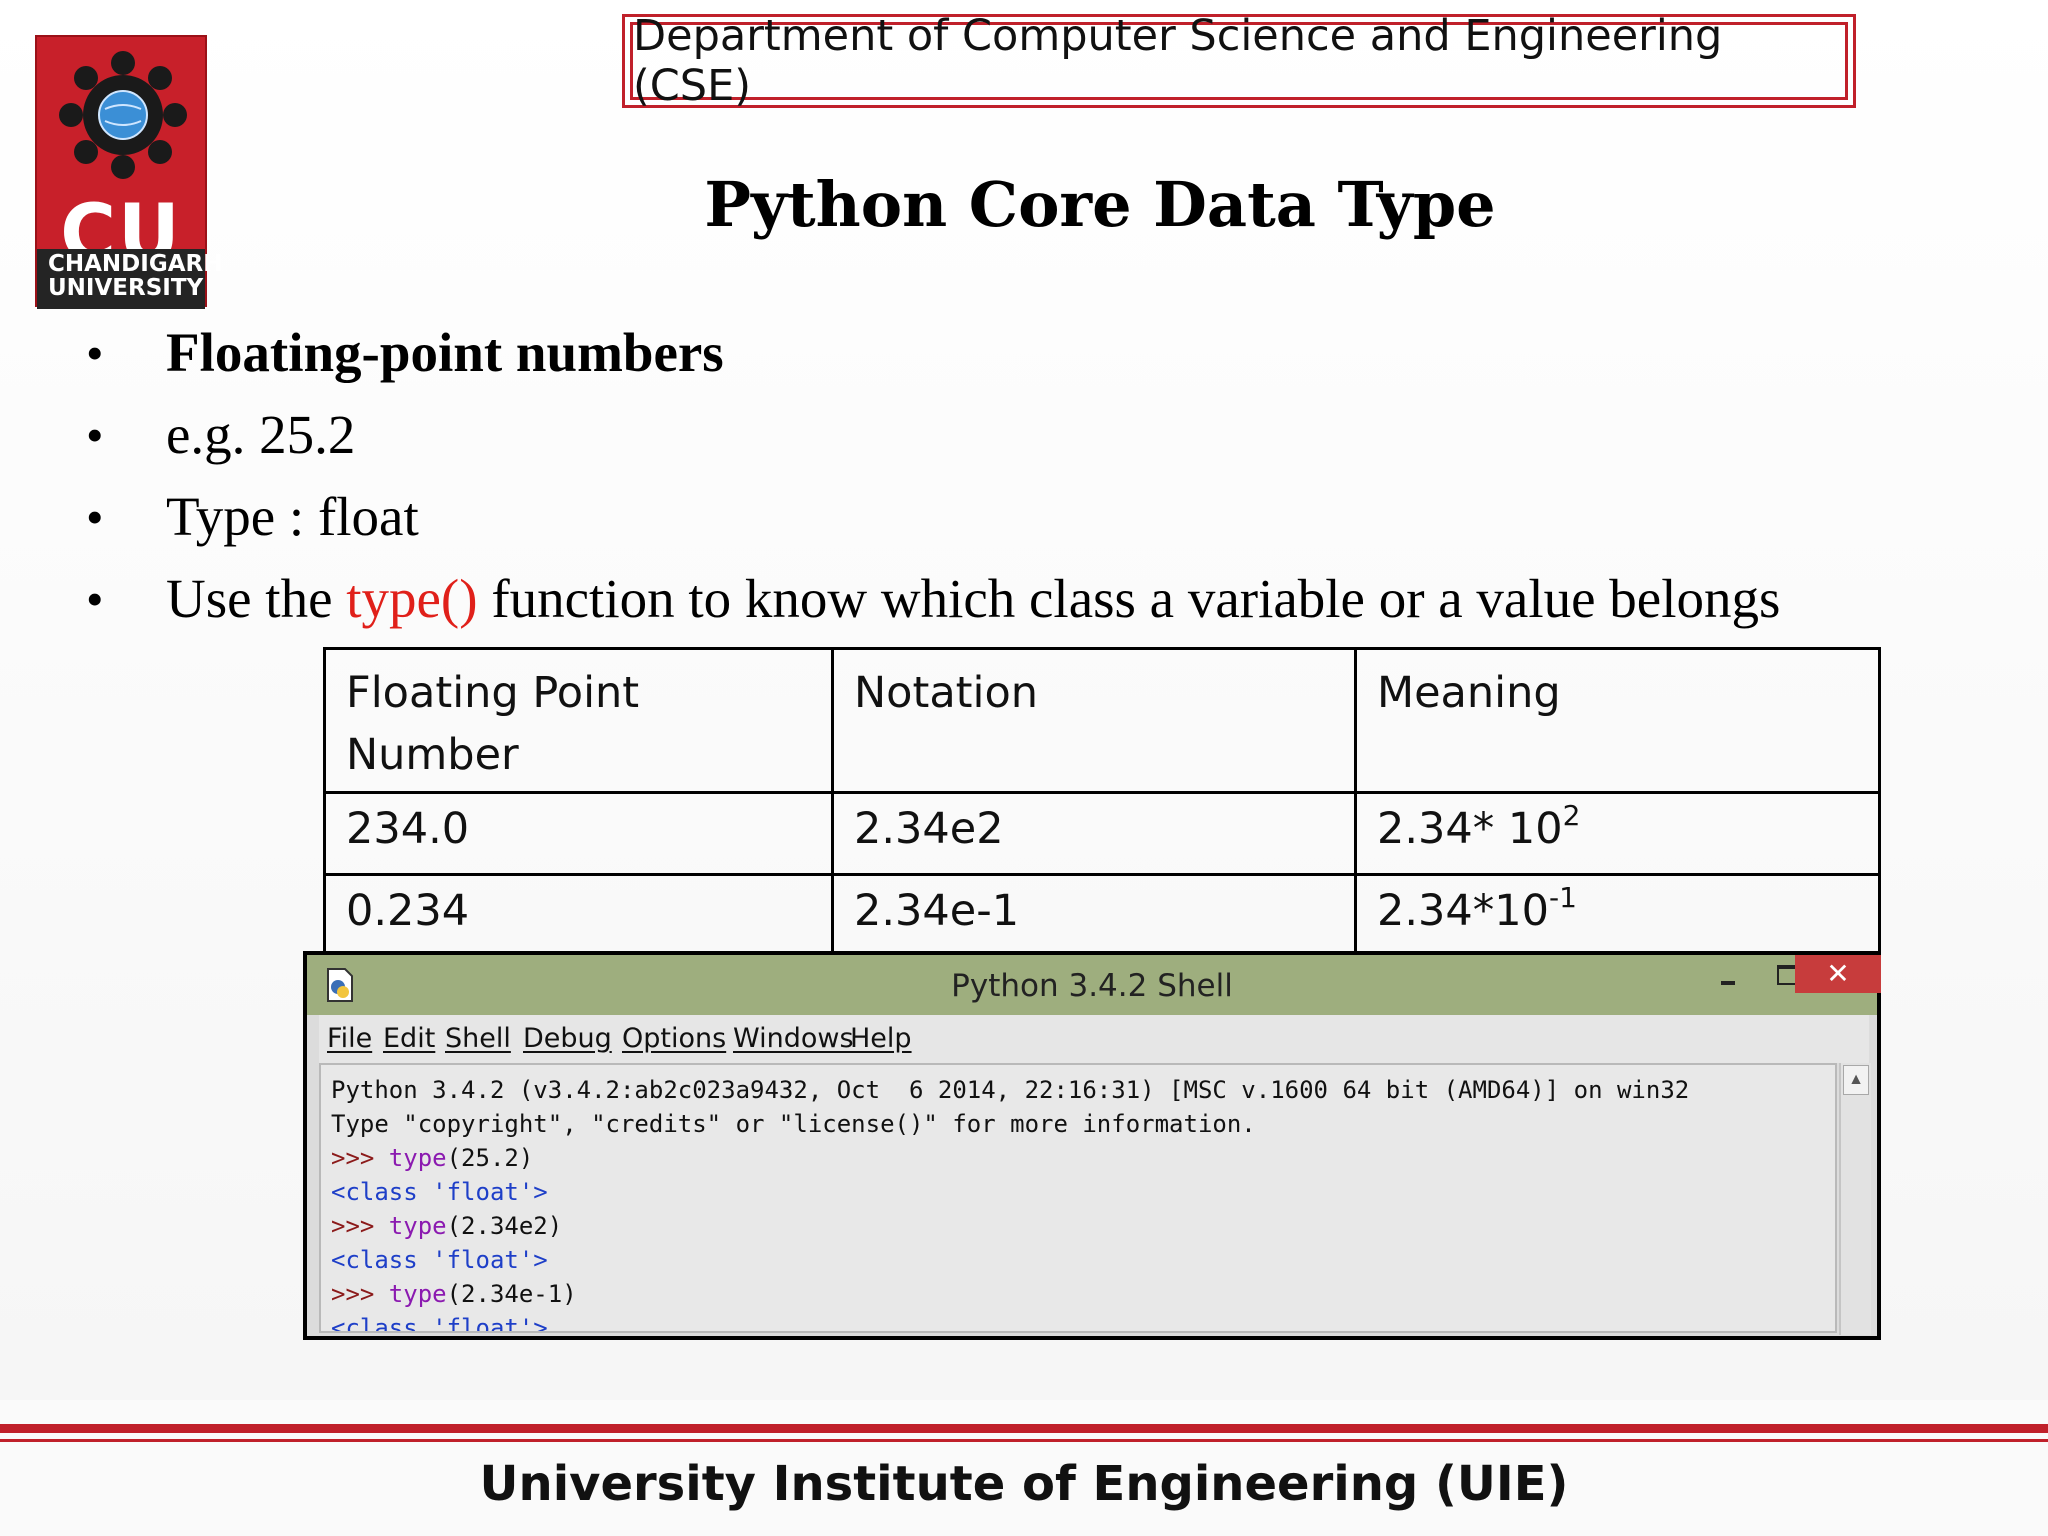  What do you see at coordinates (490, 1158) in the screenshot?
I see `shell-args: (25.2)` at bounding box center [490, 1158].